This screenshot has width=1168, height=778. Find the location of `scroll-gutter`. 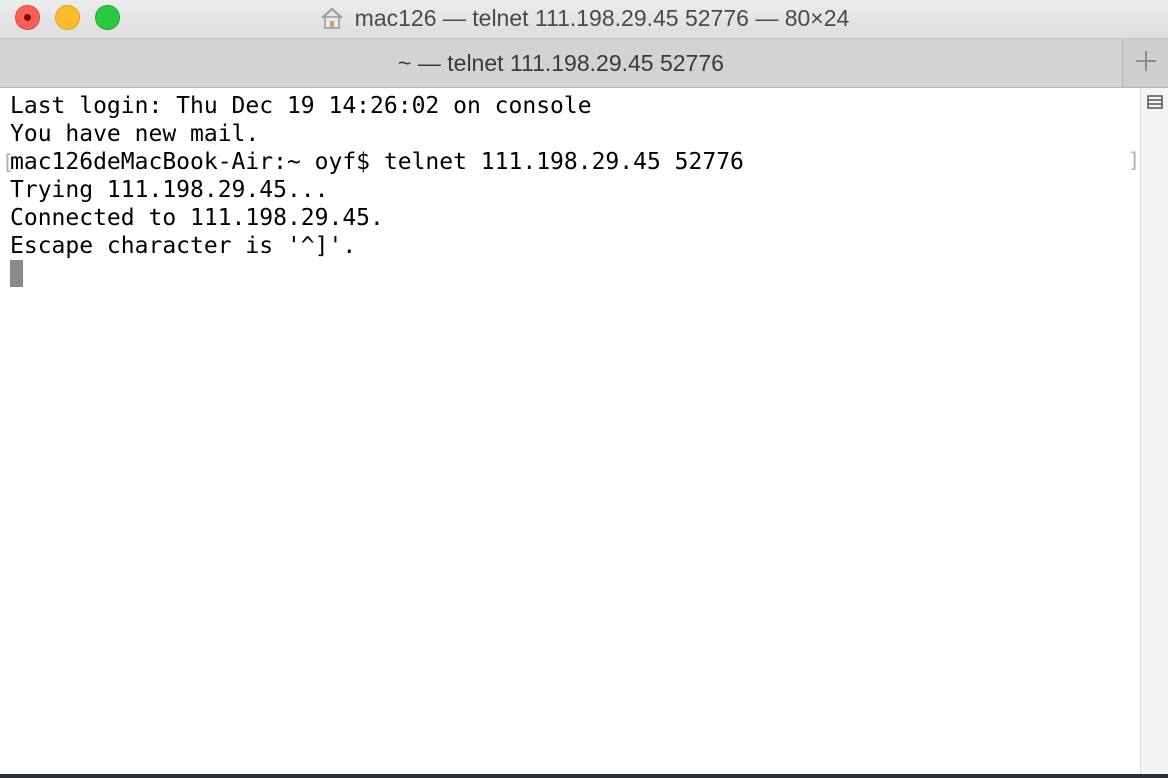

scroll-gutter is located at coordinates (1154, 431).